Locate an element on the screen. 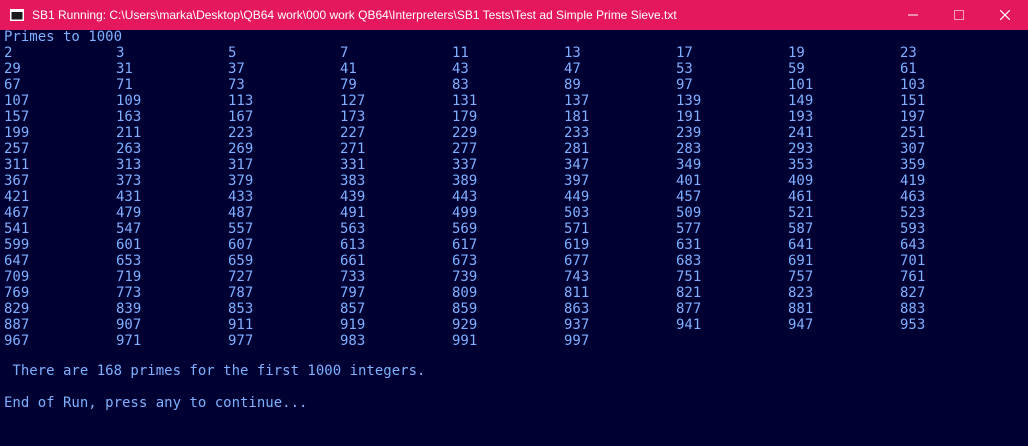 The image size is (1028, 446). prime-cell: 433 is located at coordinates (241, 197).